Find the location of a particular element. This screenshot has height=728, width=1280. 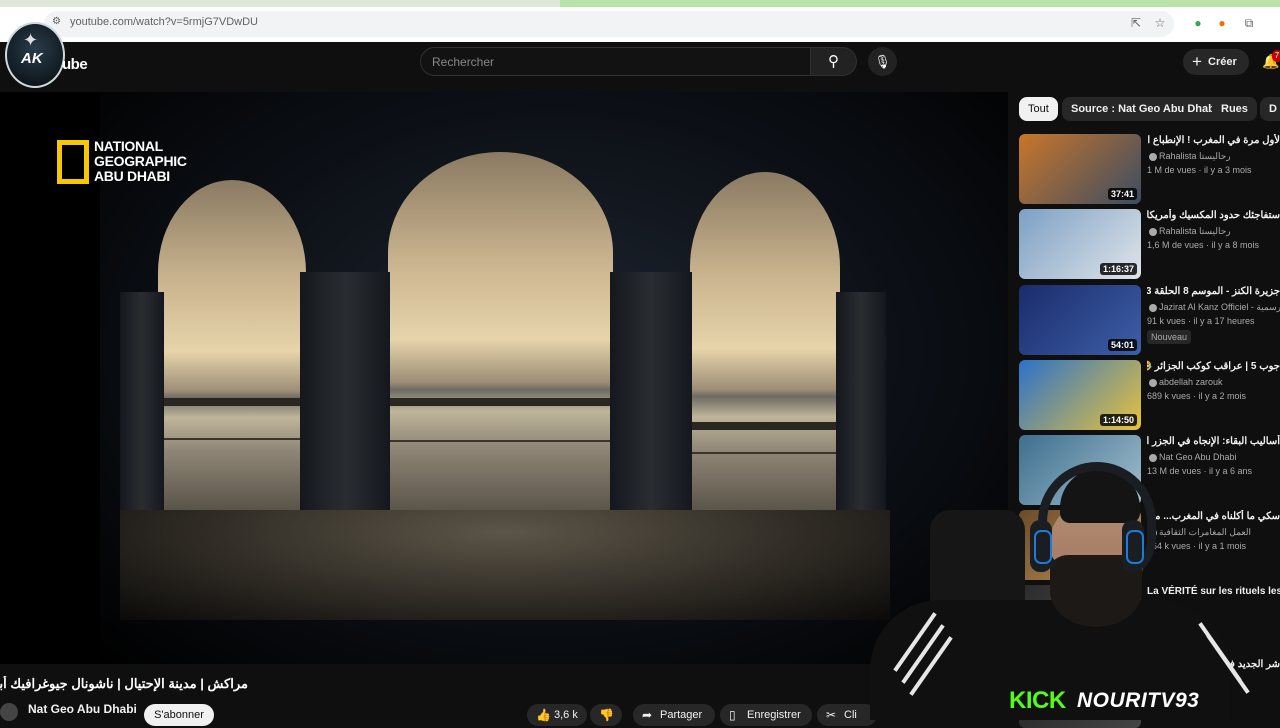

recommendation-channel-name: العمل المغامرات الثقافية is located at coordinates (1205, 532).